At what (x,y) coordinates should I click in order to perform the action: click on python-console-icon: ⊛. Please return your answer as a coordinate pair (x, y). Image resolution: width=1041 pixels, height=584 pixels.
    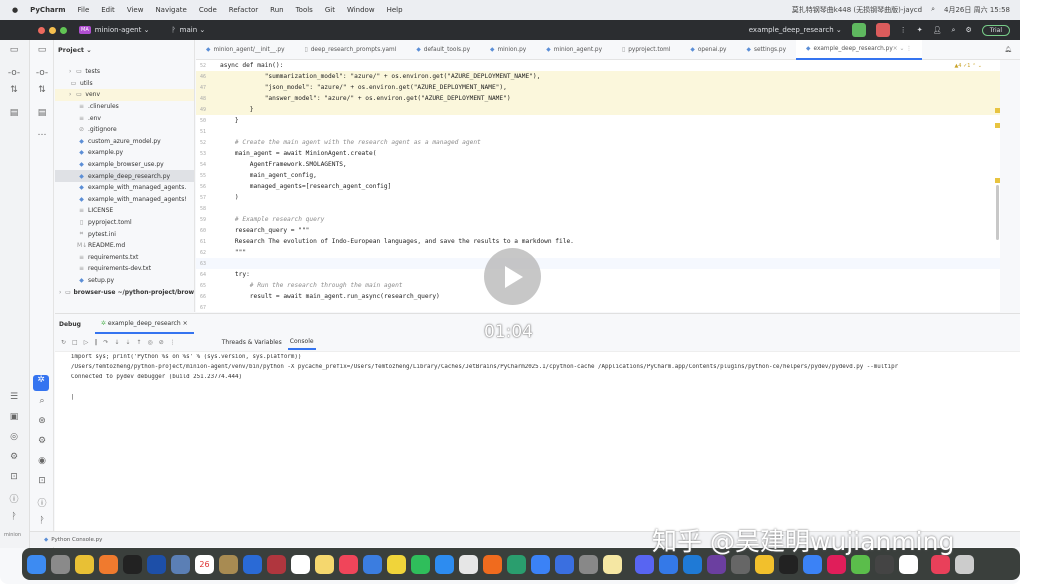
    Looking at the image, I should click on (42, 421).